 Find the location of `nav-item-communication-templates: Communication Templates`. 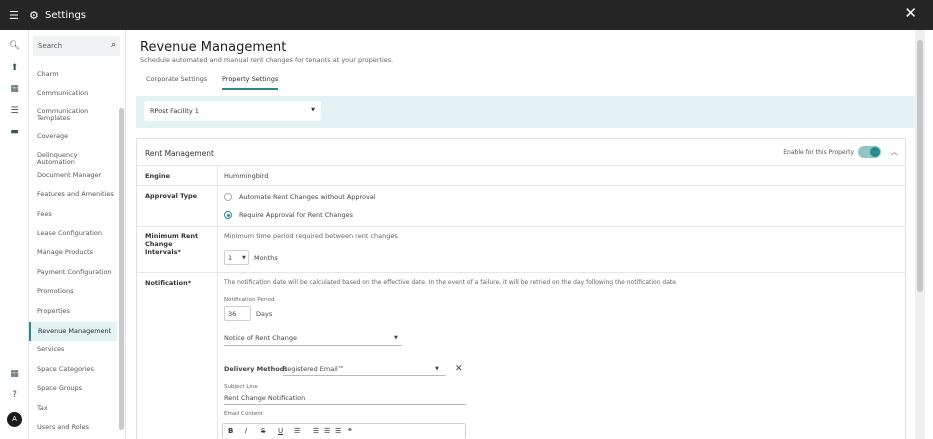

nav-item-communication-templates: Communication Templates is located at coordinates (71, 115).